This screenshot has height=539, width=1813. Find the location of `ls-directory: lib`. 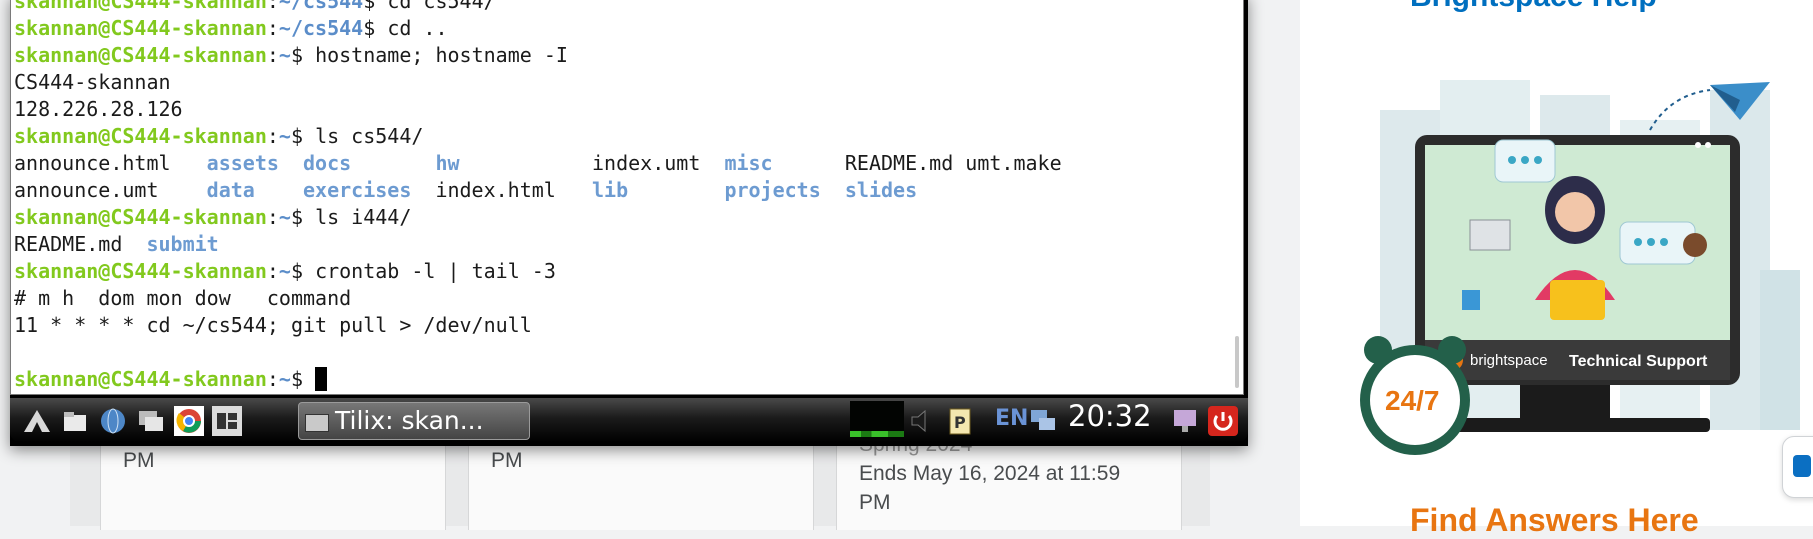

ls-directory: lib is located at coordinates (658, 190).